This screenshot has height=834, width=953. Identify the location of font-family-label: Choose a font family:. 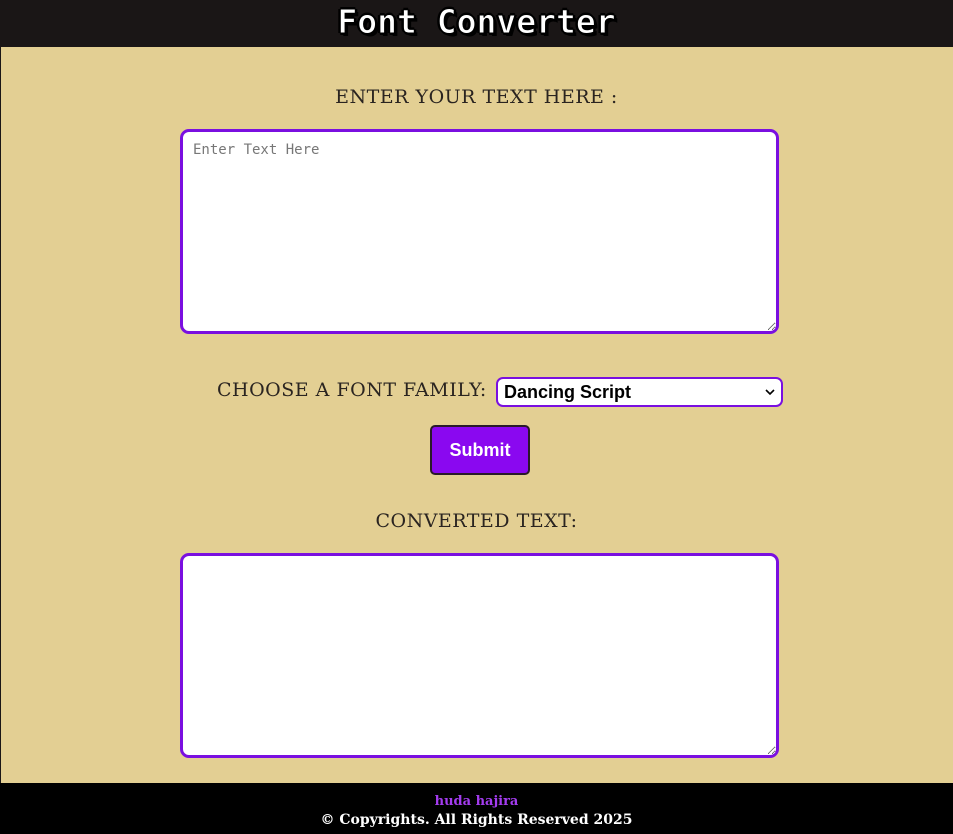
(352, 390).